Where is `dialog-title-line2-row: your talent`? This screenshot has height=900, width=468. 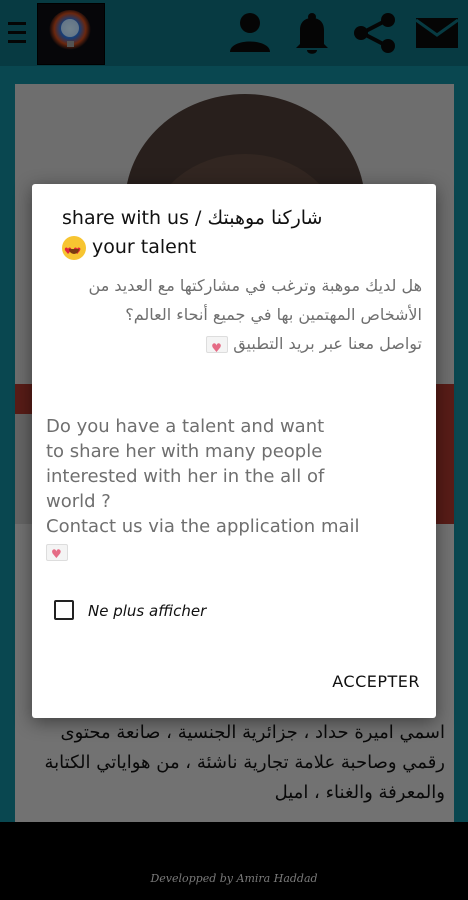 dialog-title-line2-row: your talent is located at coordinates (227, 250).